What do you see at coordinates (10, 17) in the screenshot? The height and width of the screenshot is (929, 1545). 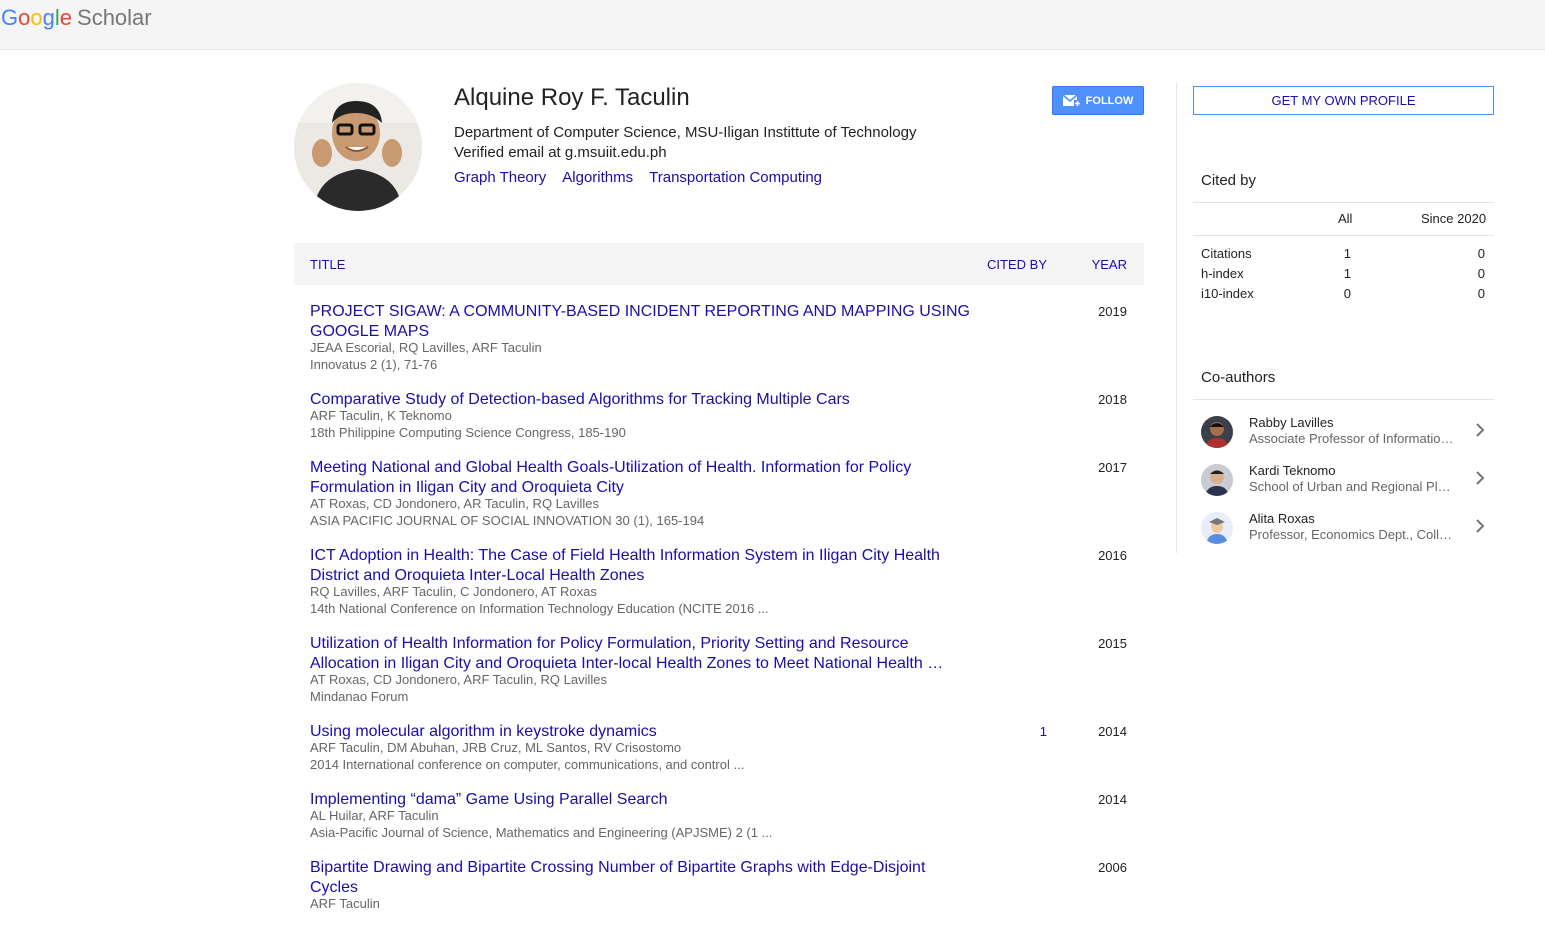 I see `logo-letter: G` at bounding box center [10, 17].